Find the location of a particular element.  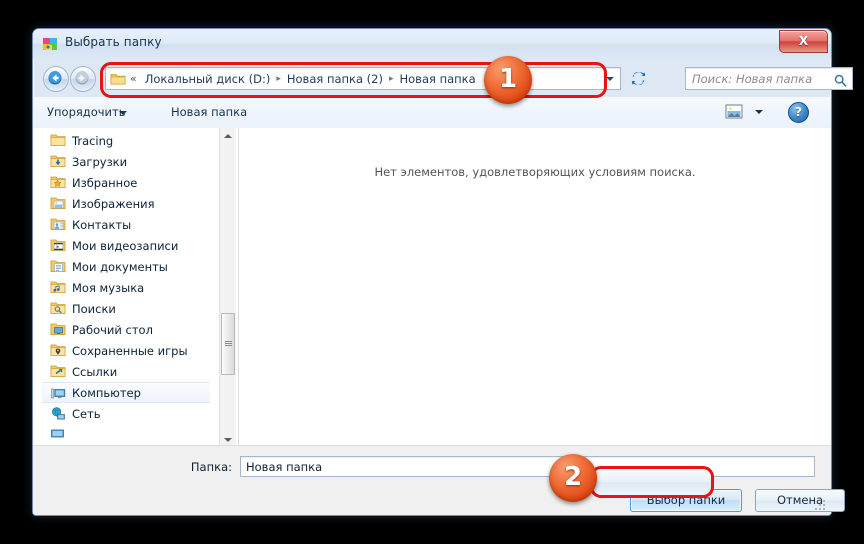

search-placeholder: Поиск: Новая папка is located at coordinates (752, 79).